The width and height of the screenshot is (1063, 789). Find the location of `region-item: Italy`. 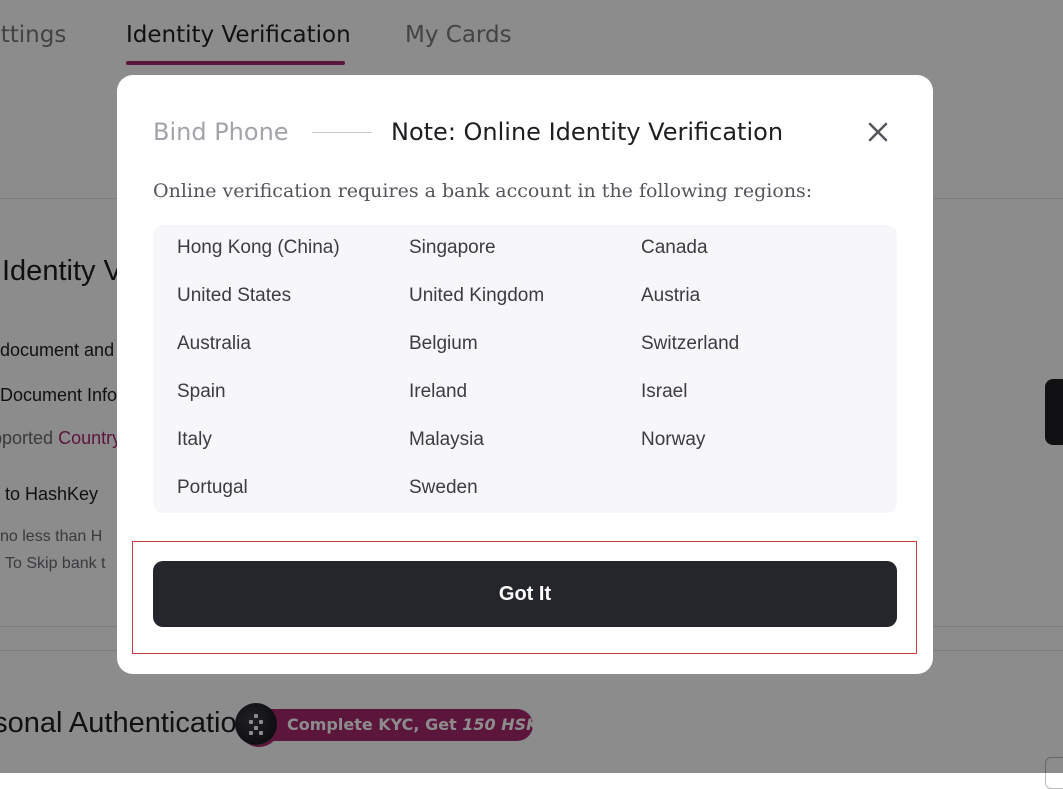

region-item: Italy is located at coordinates (194, 439).